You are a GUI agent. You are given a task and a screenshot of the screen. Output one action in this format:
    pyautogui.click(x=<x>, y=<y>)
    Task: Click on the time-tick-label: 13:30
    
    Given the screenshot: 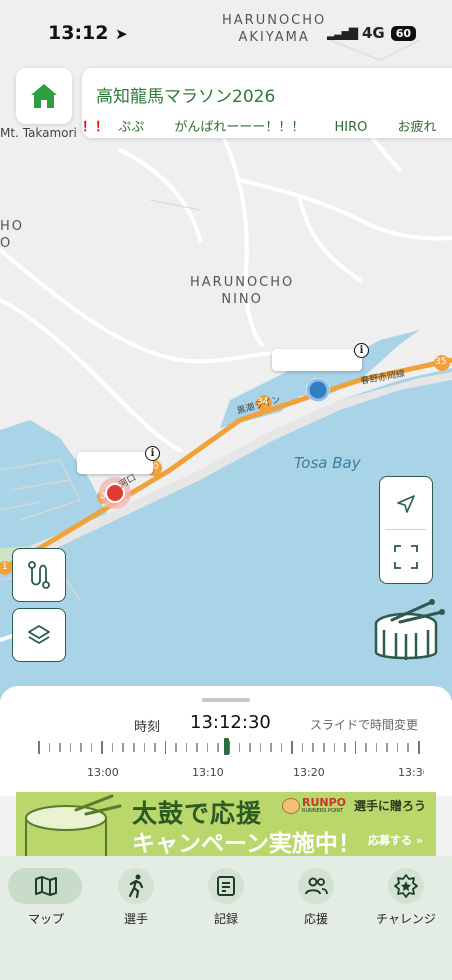 What is the action you would take?
    pyautogui.click(x=411, y=772)
    